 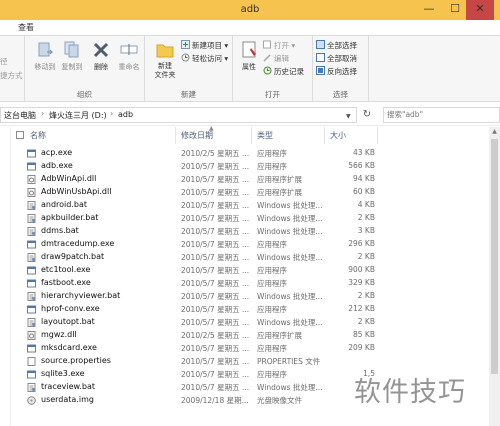 I want to click on copy-path-label: 径, so click(x=4, y=62).